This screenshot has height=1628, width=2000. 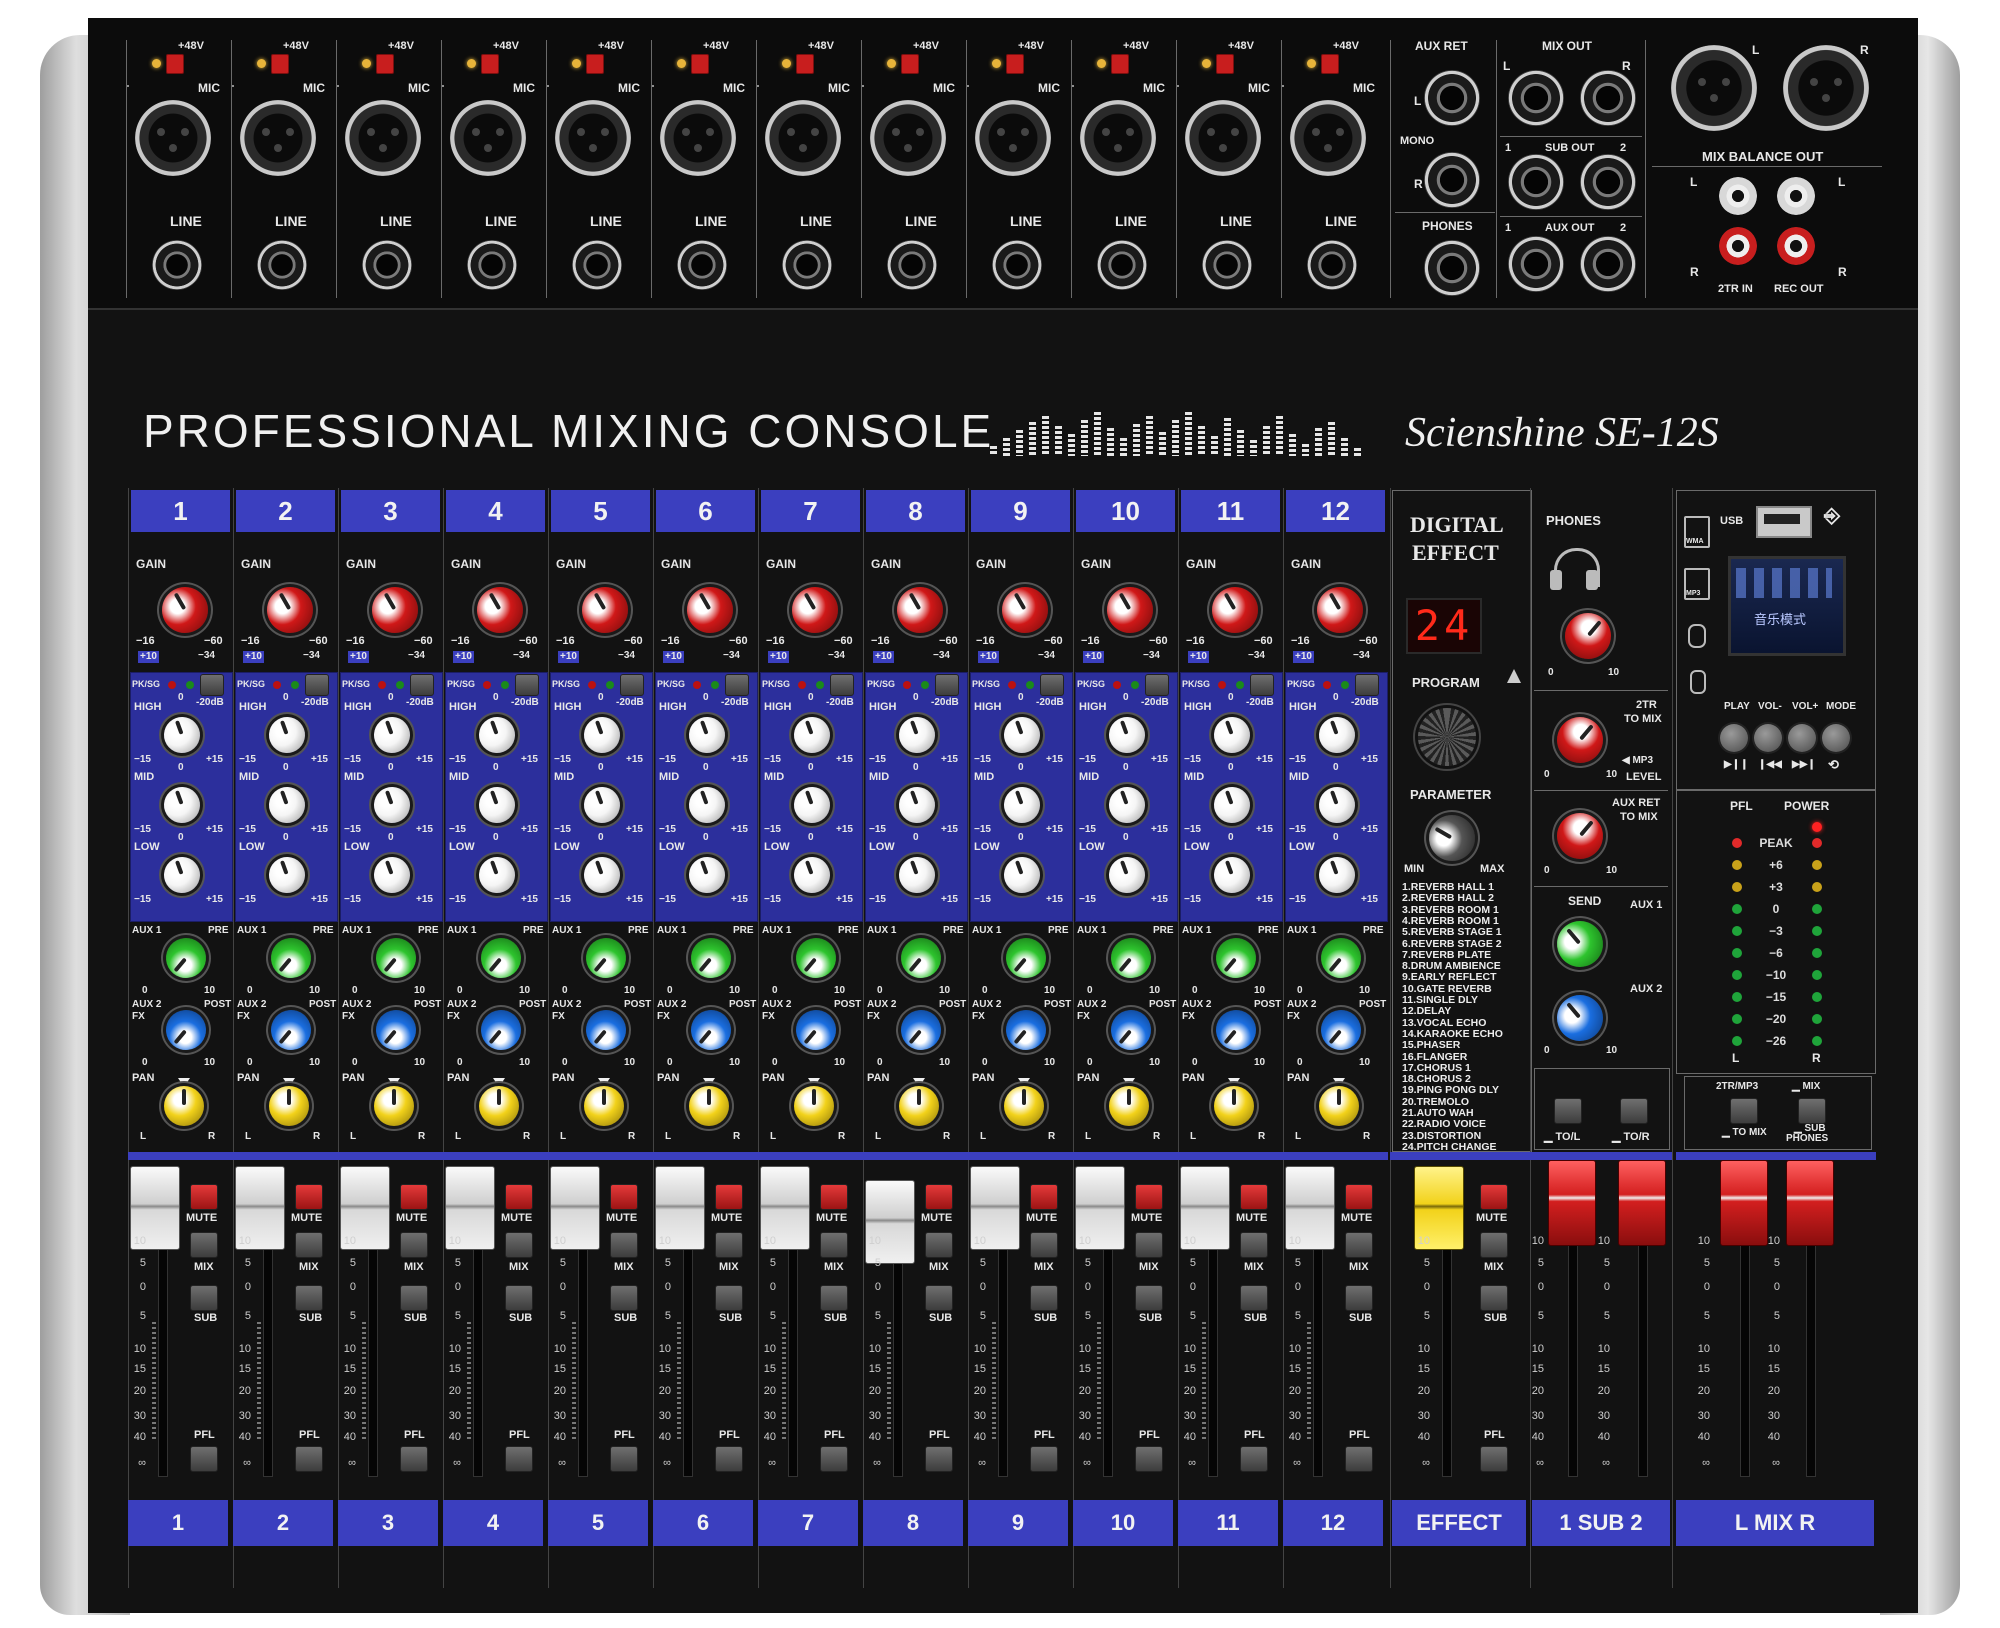 I want to click on effect-mute-button, so click(x=1494, y=1197).